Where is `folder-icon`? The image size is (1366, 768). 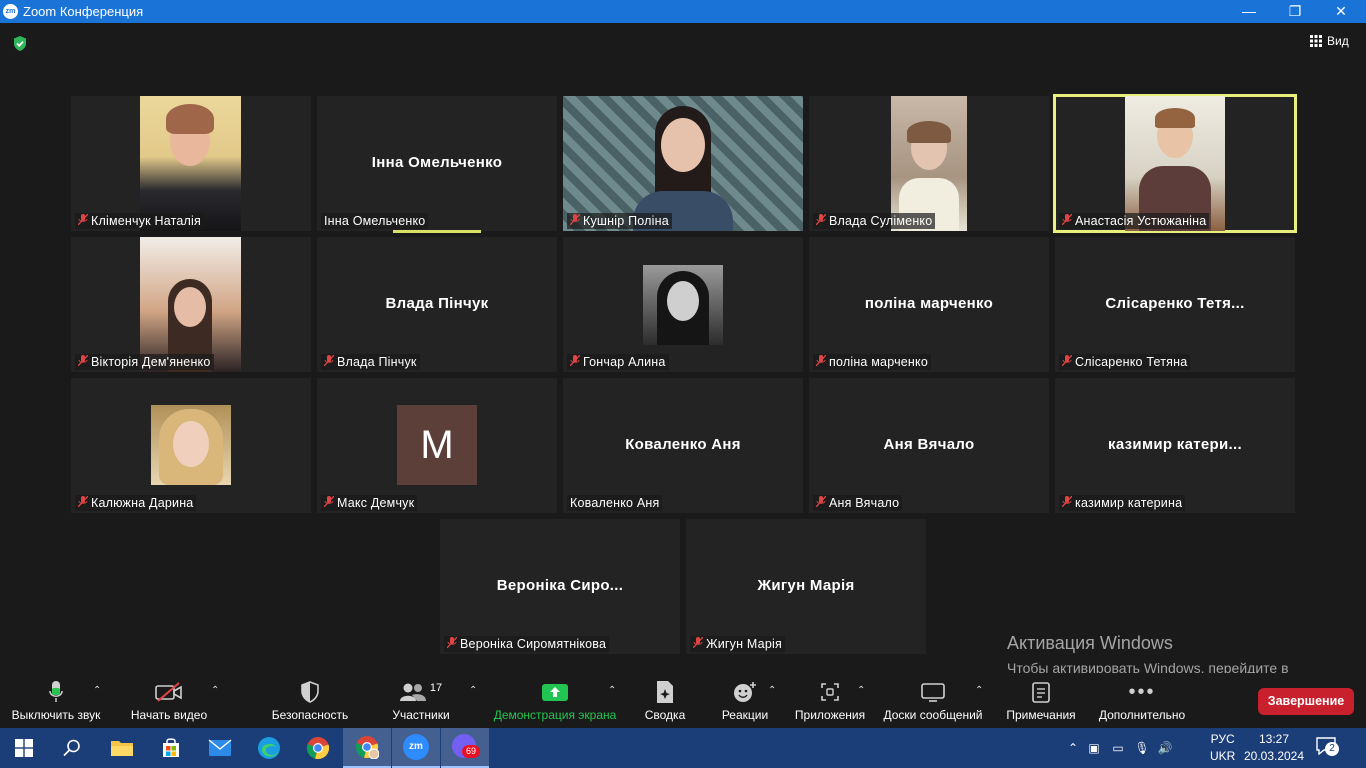
folder-icon is located at coordinates (122, 748).